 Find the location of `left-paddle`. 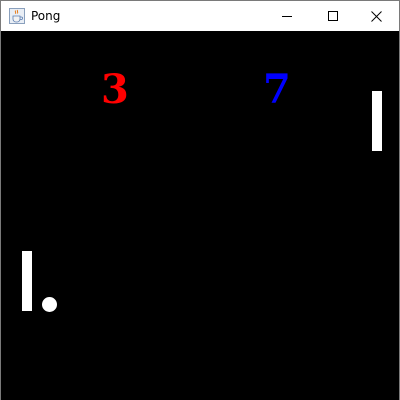

left-paddle is located at coordinates (27, 281).